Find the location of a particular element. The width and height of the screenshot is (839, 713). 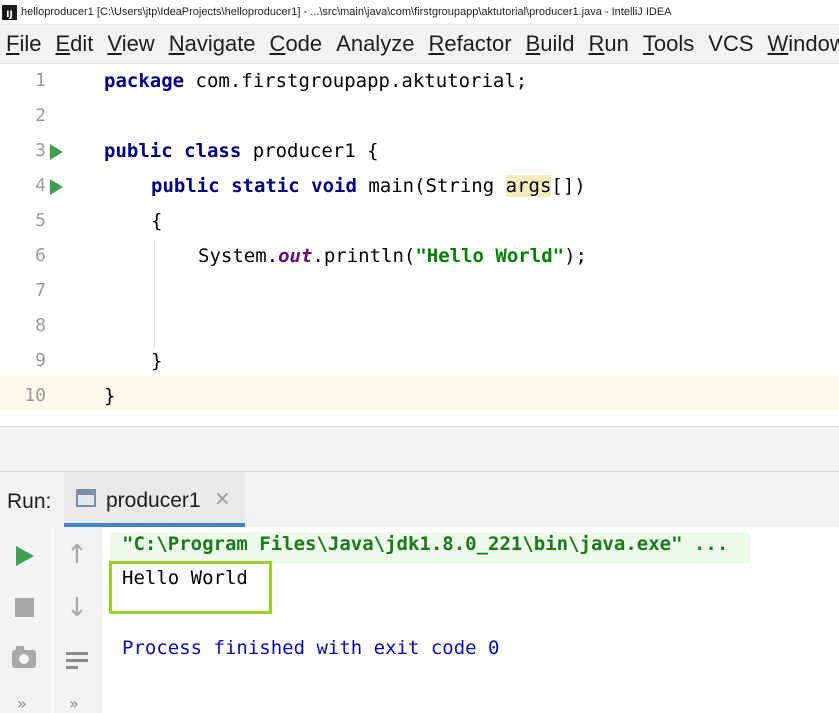

run-panel-header: Run: producer1 × is located at coordinates (419, 499).